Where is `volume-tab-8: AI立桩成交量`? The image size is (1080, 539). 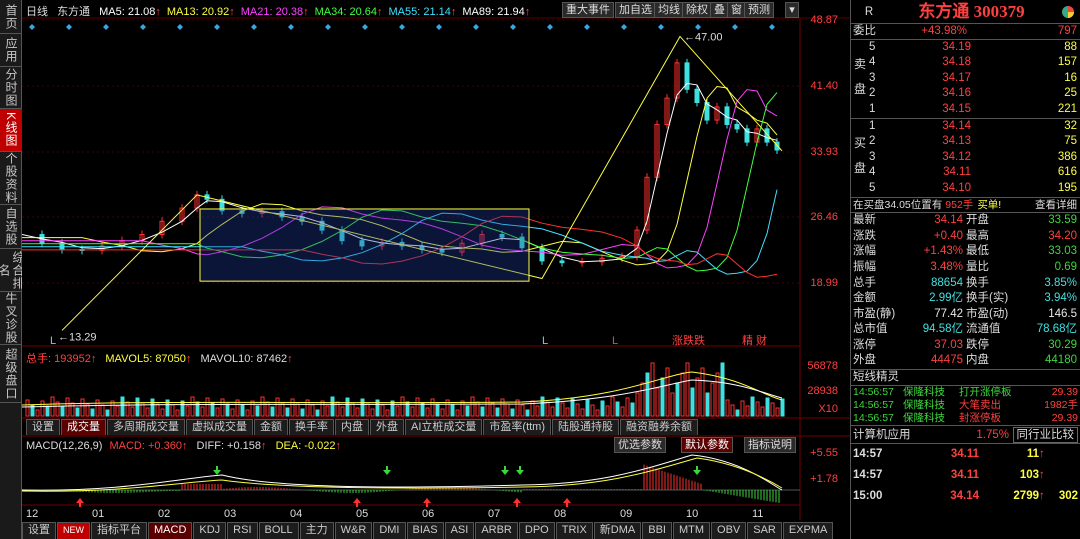 volume-tab-8: AI立桩成交量 is located at coordinates (444, 427).